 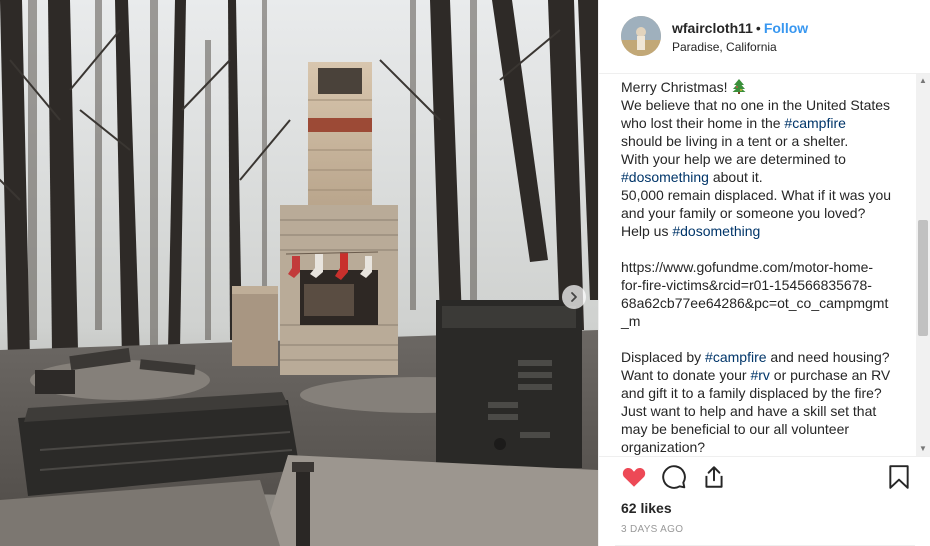 I want to click on caption-line: and your family or someone you loved?, so click(x=757, y=213).